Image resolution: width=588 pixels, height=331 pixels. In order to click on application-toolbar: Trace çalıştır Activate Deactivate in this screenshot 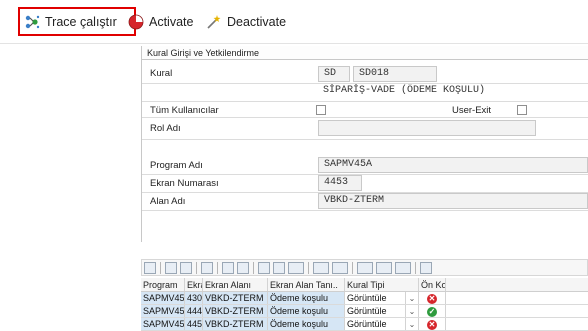, I will do `click(294, 22)`.